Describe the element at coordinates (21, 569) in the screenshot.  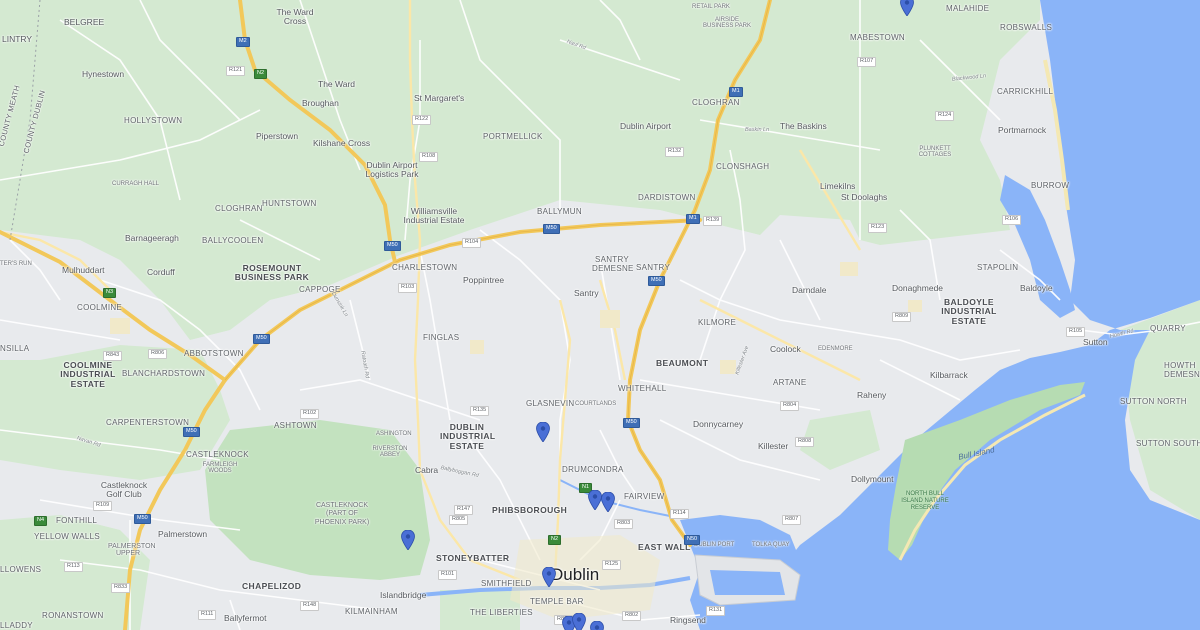
I see `label-llowens: LLOWENS` at that location.